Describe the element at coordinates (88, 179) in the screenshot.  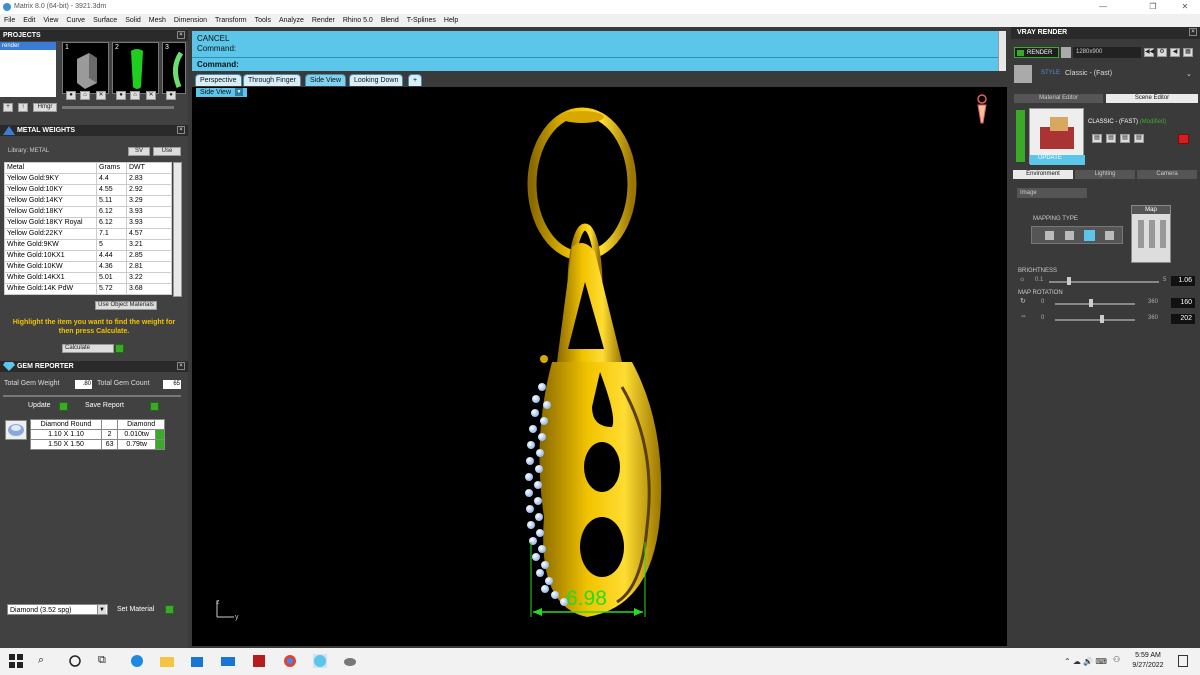
I see `table-row: Yellow Gold:9KY 4.4 2.83` at that location.